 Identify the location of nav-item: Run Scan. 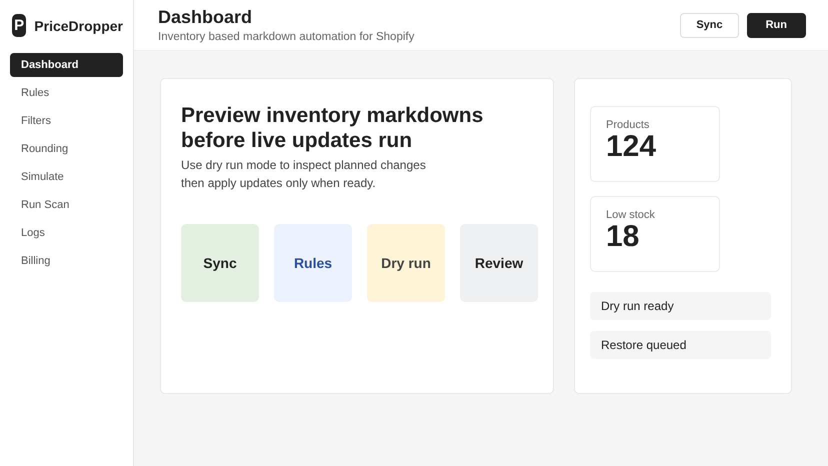
(66, 205).